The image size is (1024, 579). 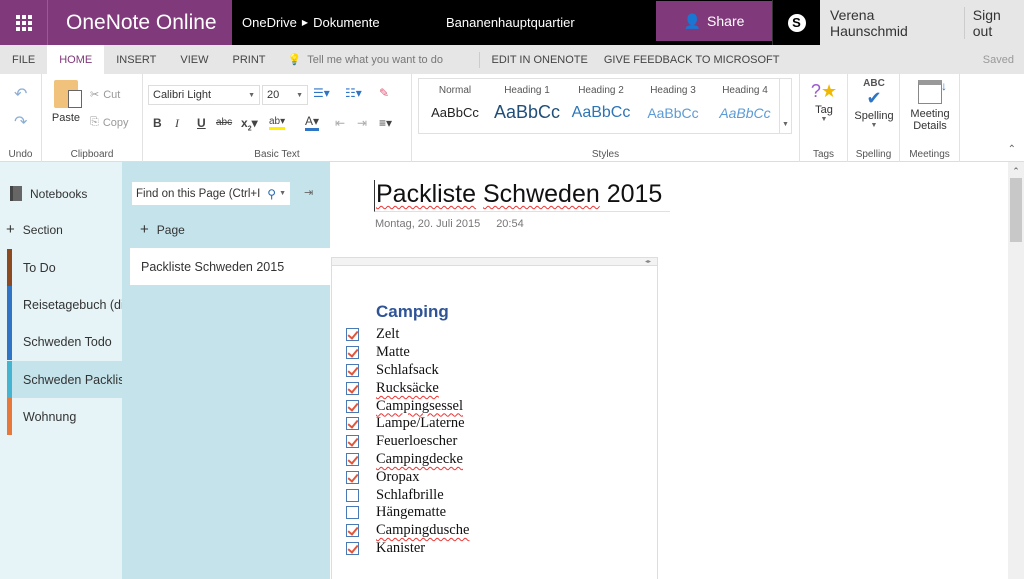 I want to click on style-heading-2: Heading 2 AaBbCc, so click(x=601, y=100).